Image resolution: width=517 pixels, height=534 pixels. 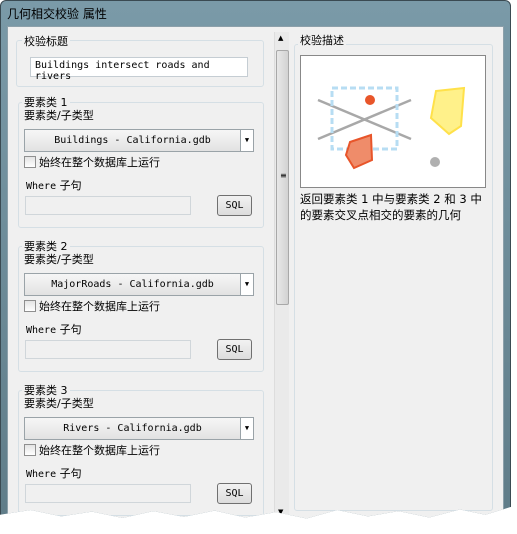 What do you see at coordinates (280, 512) in the screenshot?
I see `scroll-down-icon: ▼` at bounding box center [280, 512].